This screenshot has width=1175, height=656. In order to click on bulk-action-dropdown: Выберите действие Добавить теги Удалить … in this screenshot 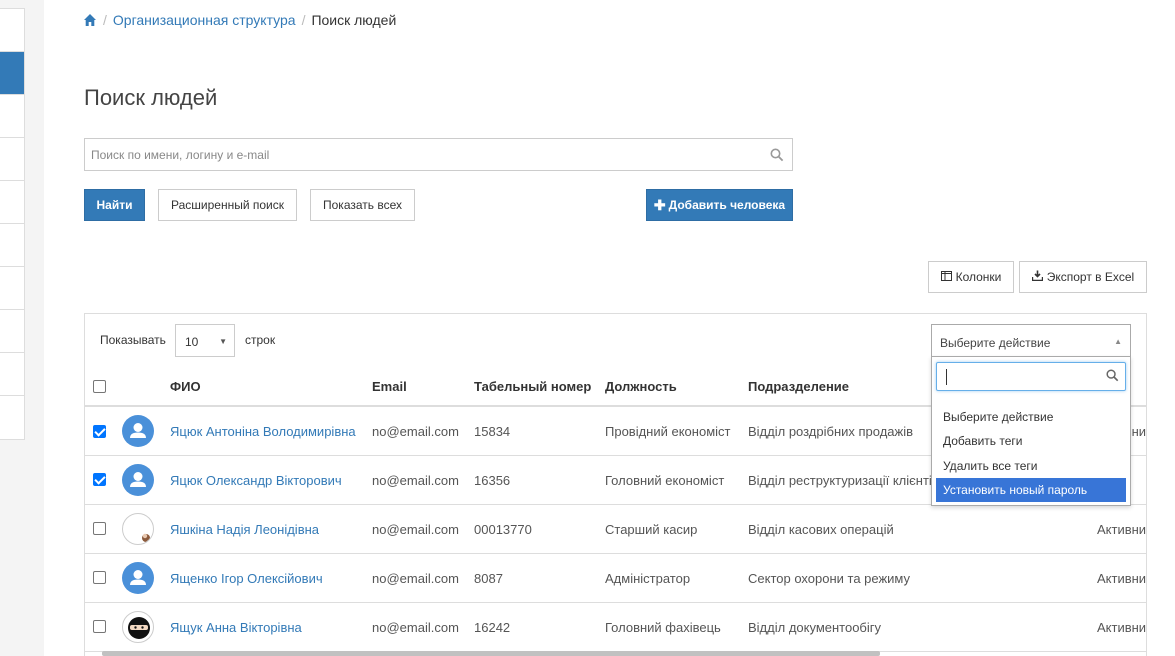, I will do `click(1031, 431)`.